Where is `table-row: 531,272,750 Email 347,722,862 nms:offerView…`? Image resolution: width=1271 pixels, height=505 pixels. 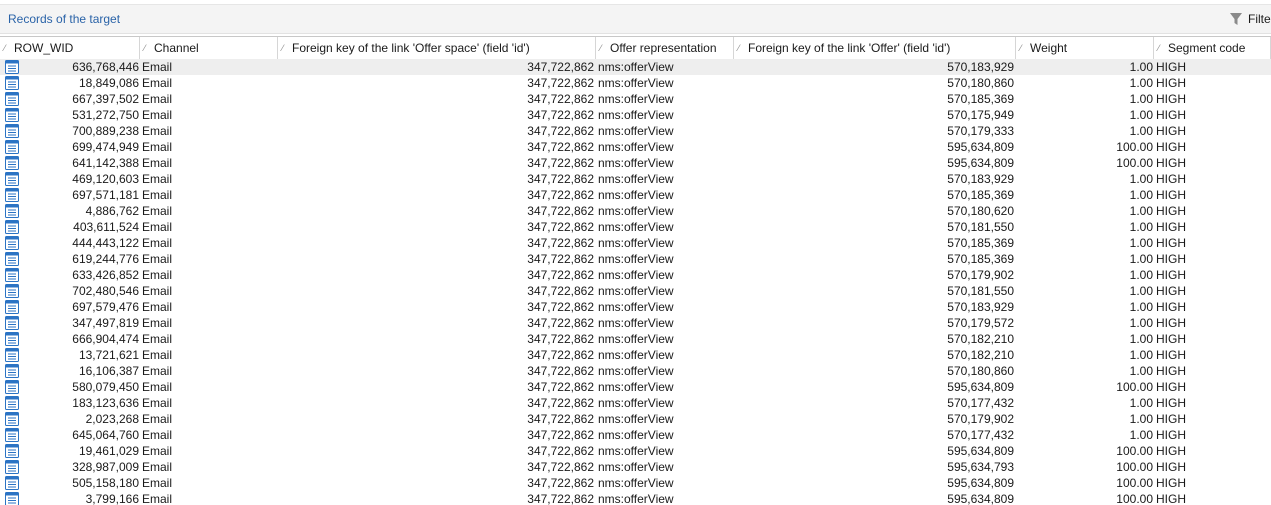 table-row: 531,272,750 Email 347,722,862 nms:offerView… is located at coordinates (635, 115).